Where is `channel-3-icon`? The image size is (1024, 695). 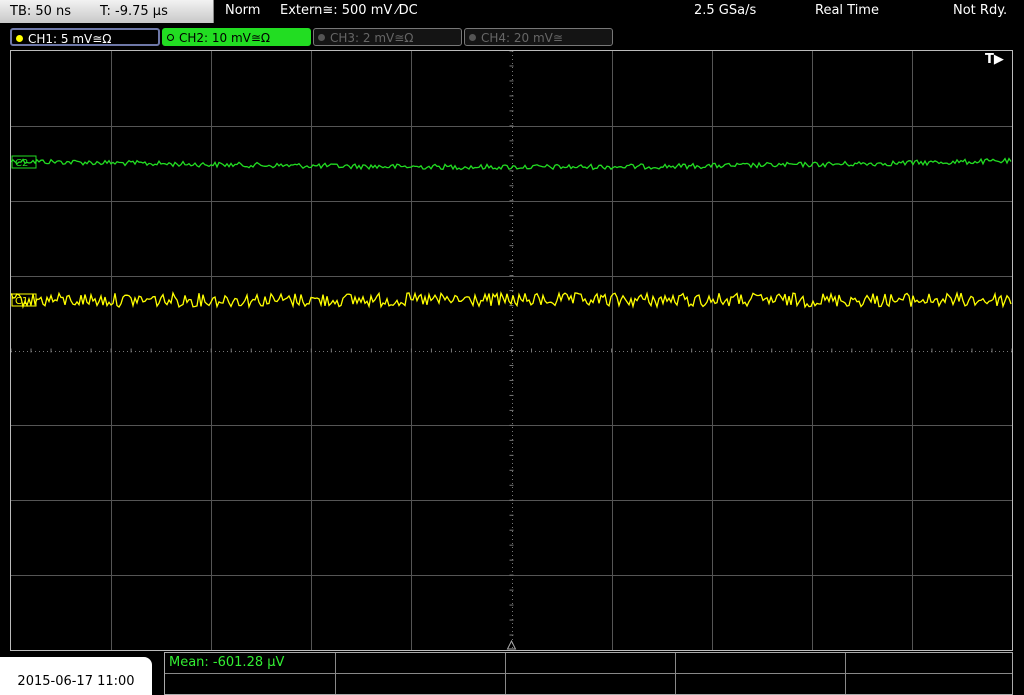 channel-3-icon is located at coordinates (321, 37).